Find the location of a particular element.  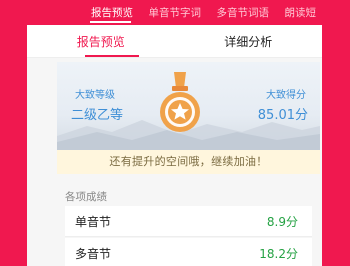

tab-multi-syllable: 多音节词语 is located at coordinates (243, 12).